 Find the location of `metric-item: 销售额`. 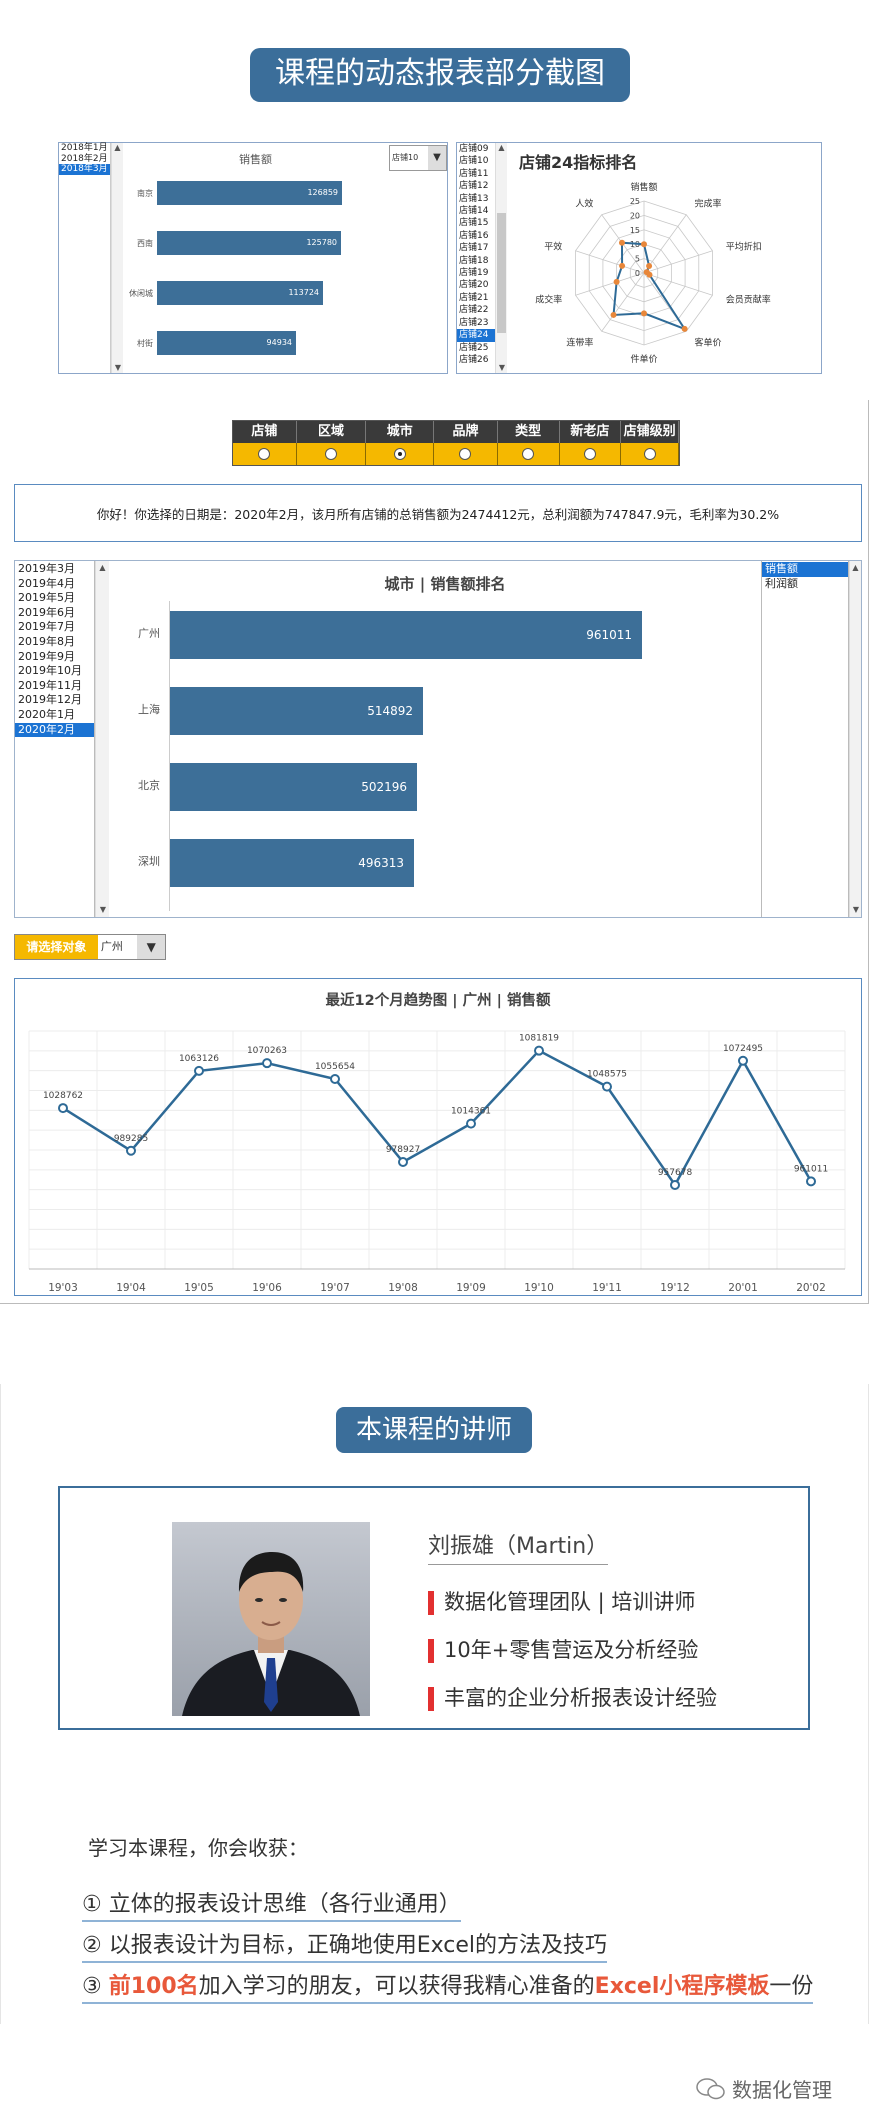

metric-item: 销售额 is located at coordinates (805, 569).